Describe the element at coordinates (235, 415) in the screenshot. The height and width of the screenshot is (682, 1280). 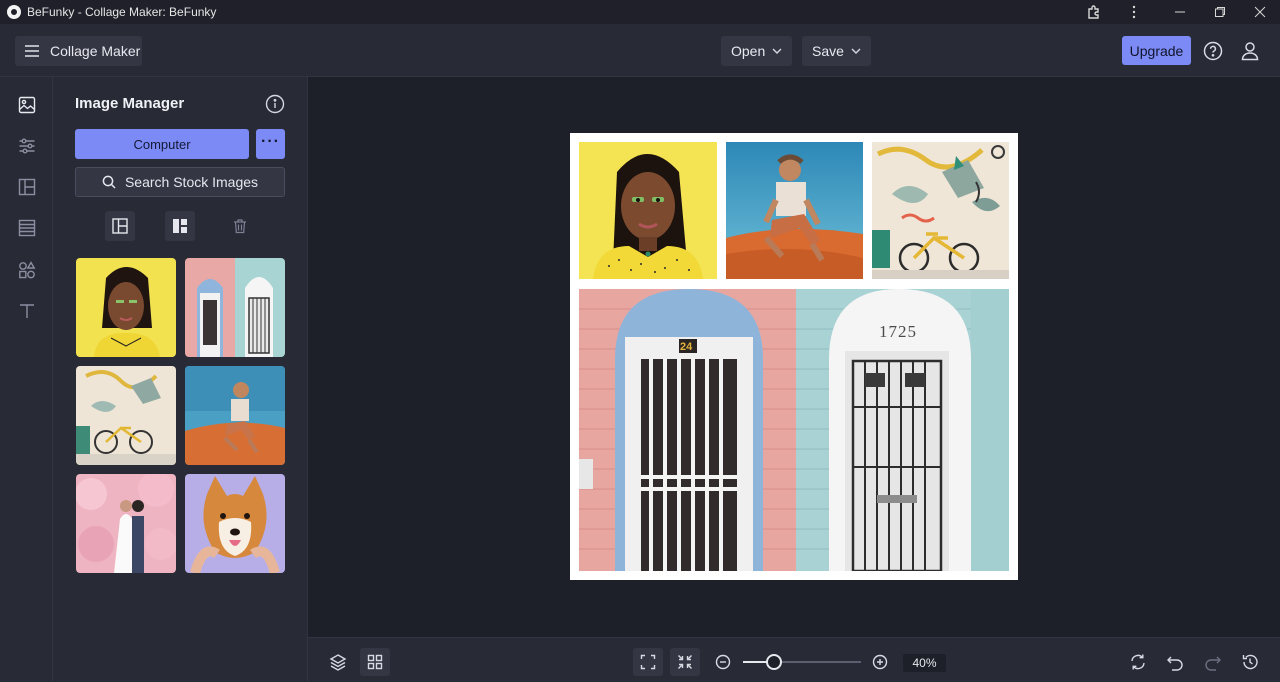
I see `thumbnail-man-sand` at that location.